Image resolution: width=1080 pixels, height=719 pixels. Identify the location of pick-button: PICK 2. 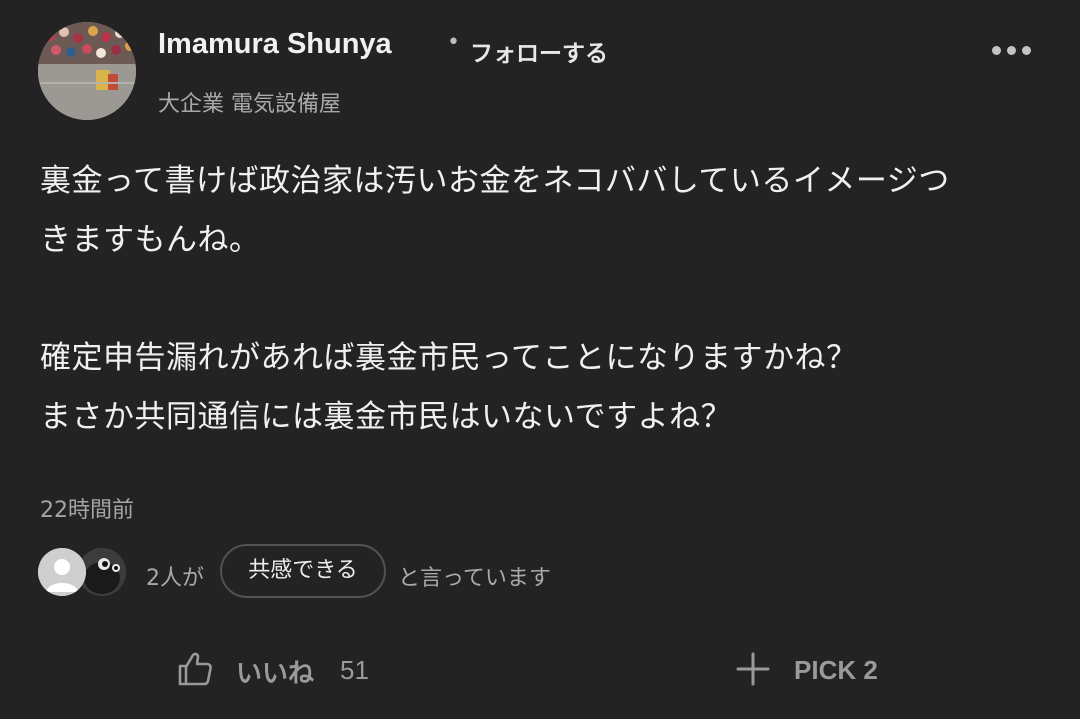
(824, 669).